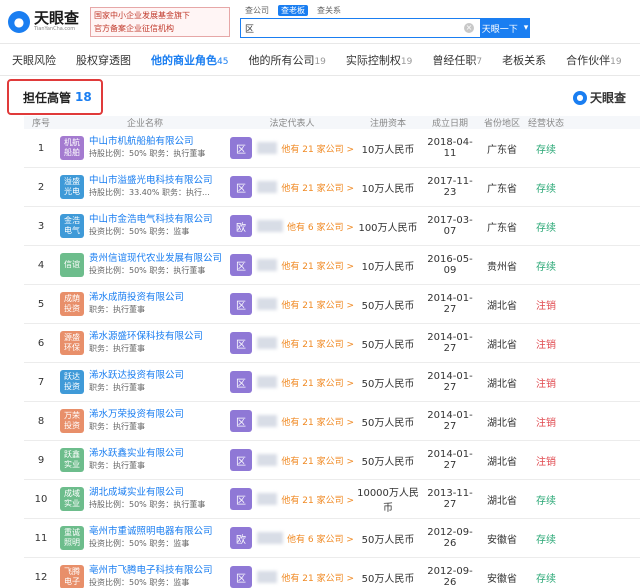 The width and height of the screenshot is (640, 588). I want to click on company-info: 亳州市飞腾电子科技有限公司 投资比例：50% 职务：监事, so click(151, 576).